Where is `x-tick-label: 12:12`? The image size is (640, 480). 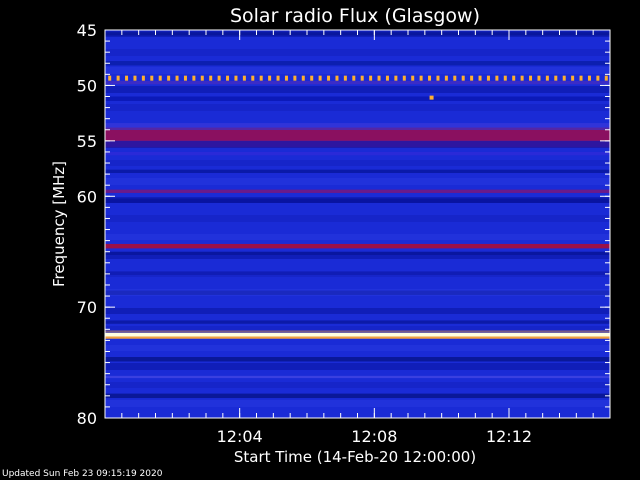 x-tick-label: 12:12 is located at coordinates (509, 436).